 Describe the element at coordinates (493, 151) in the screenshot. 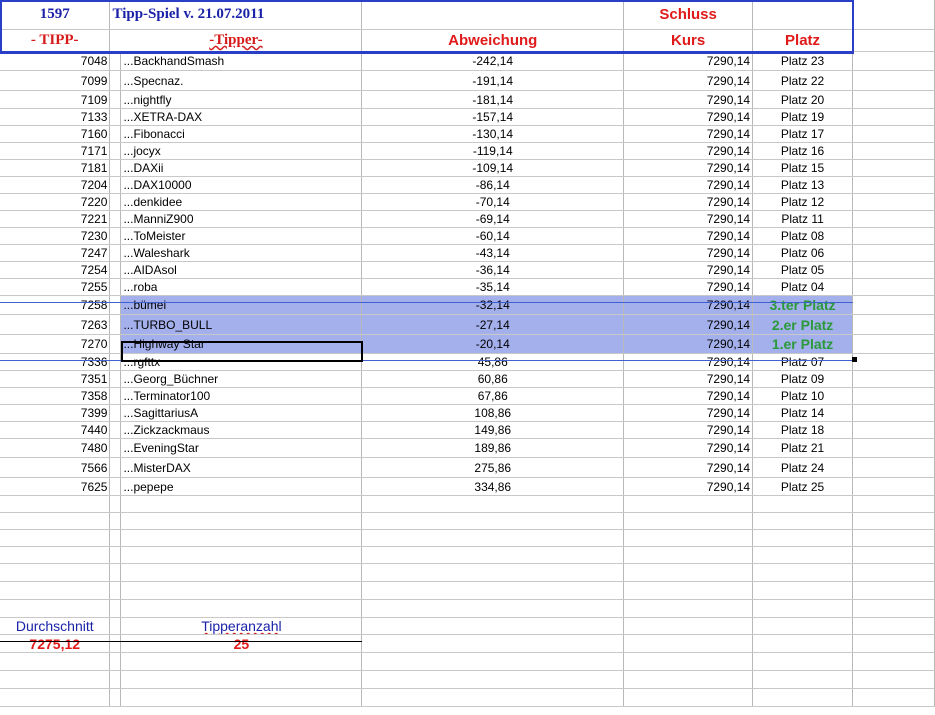

I see `abweichung-cell: -119,14` at that location.